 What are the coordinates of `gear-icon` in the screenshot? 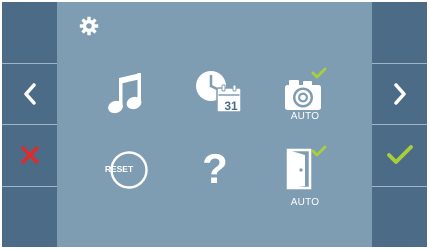 It's located at (89, 26).